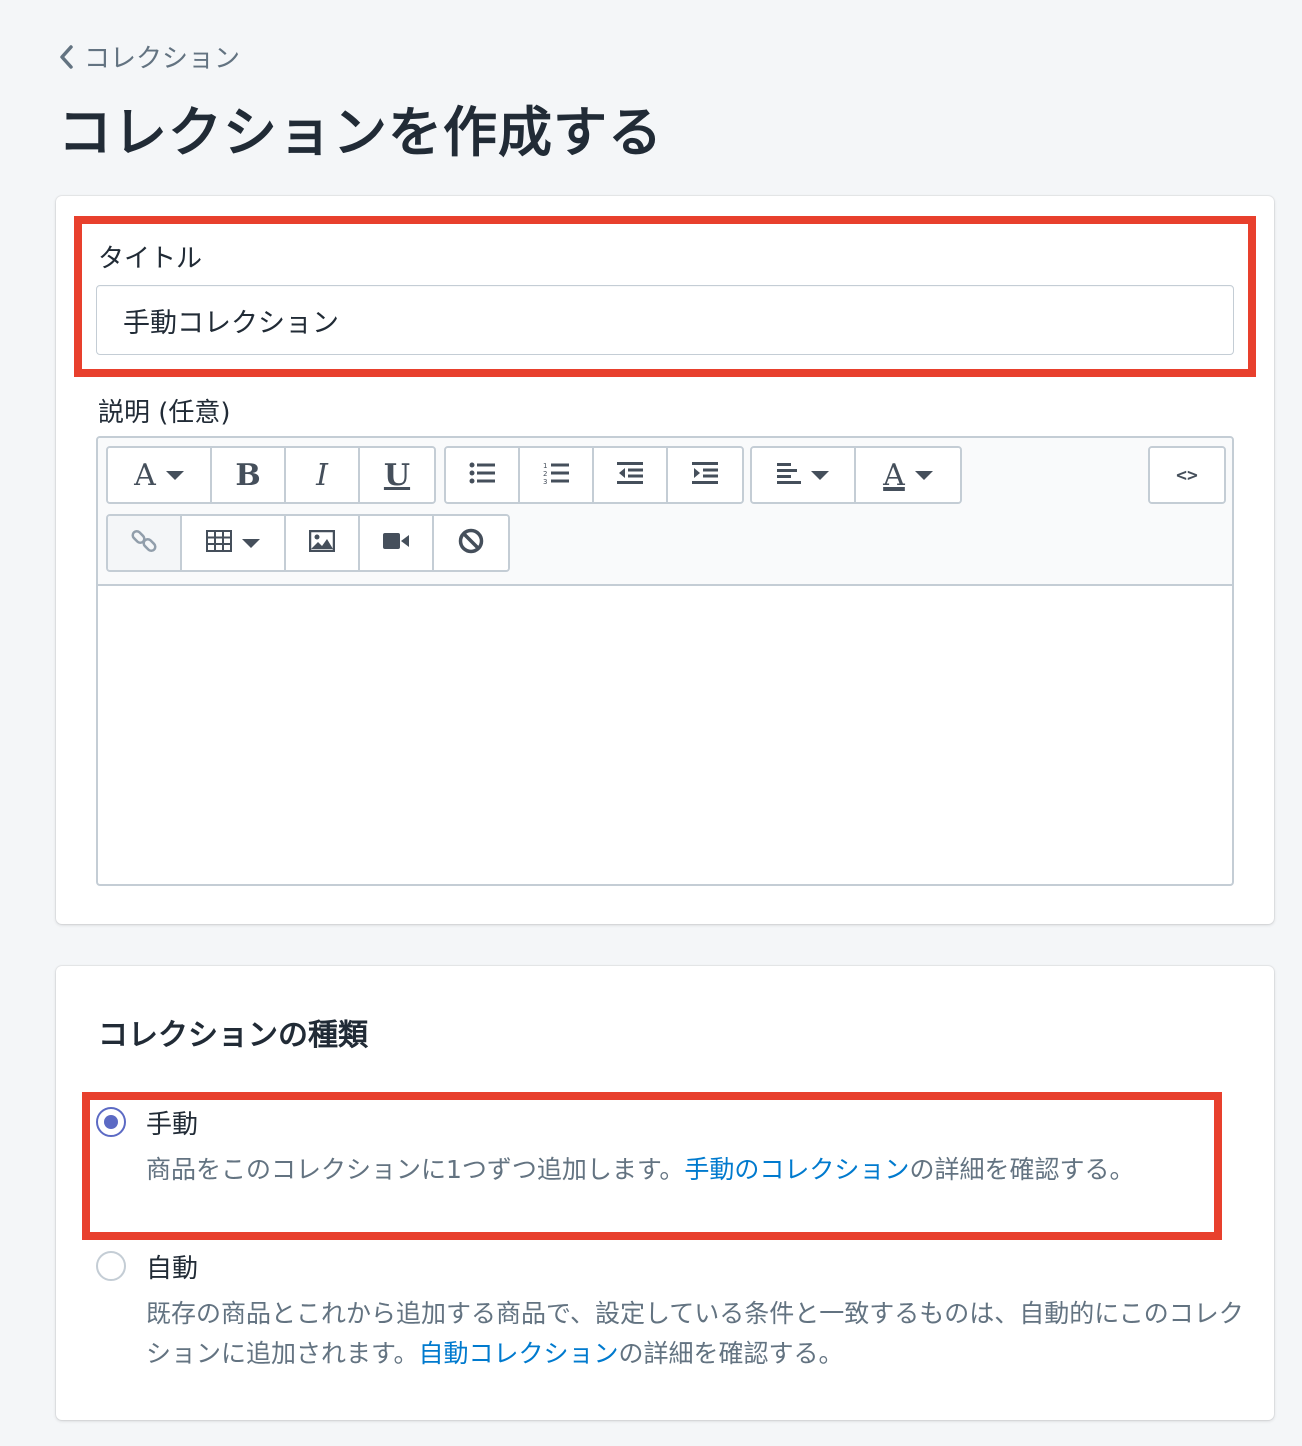 Image resolution: width=1302 pixels, height=1446 pixels. I want to click on svg-text: 3, so click(545, 481).